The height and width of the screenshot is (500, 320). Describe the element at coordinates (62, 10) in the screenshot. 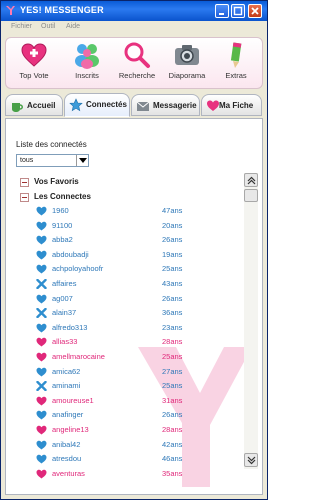

I see `window-title: YES! MESSENGER` at that location.